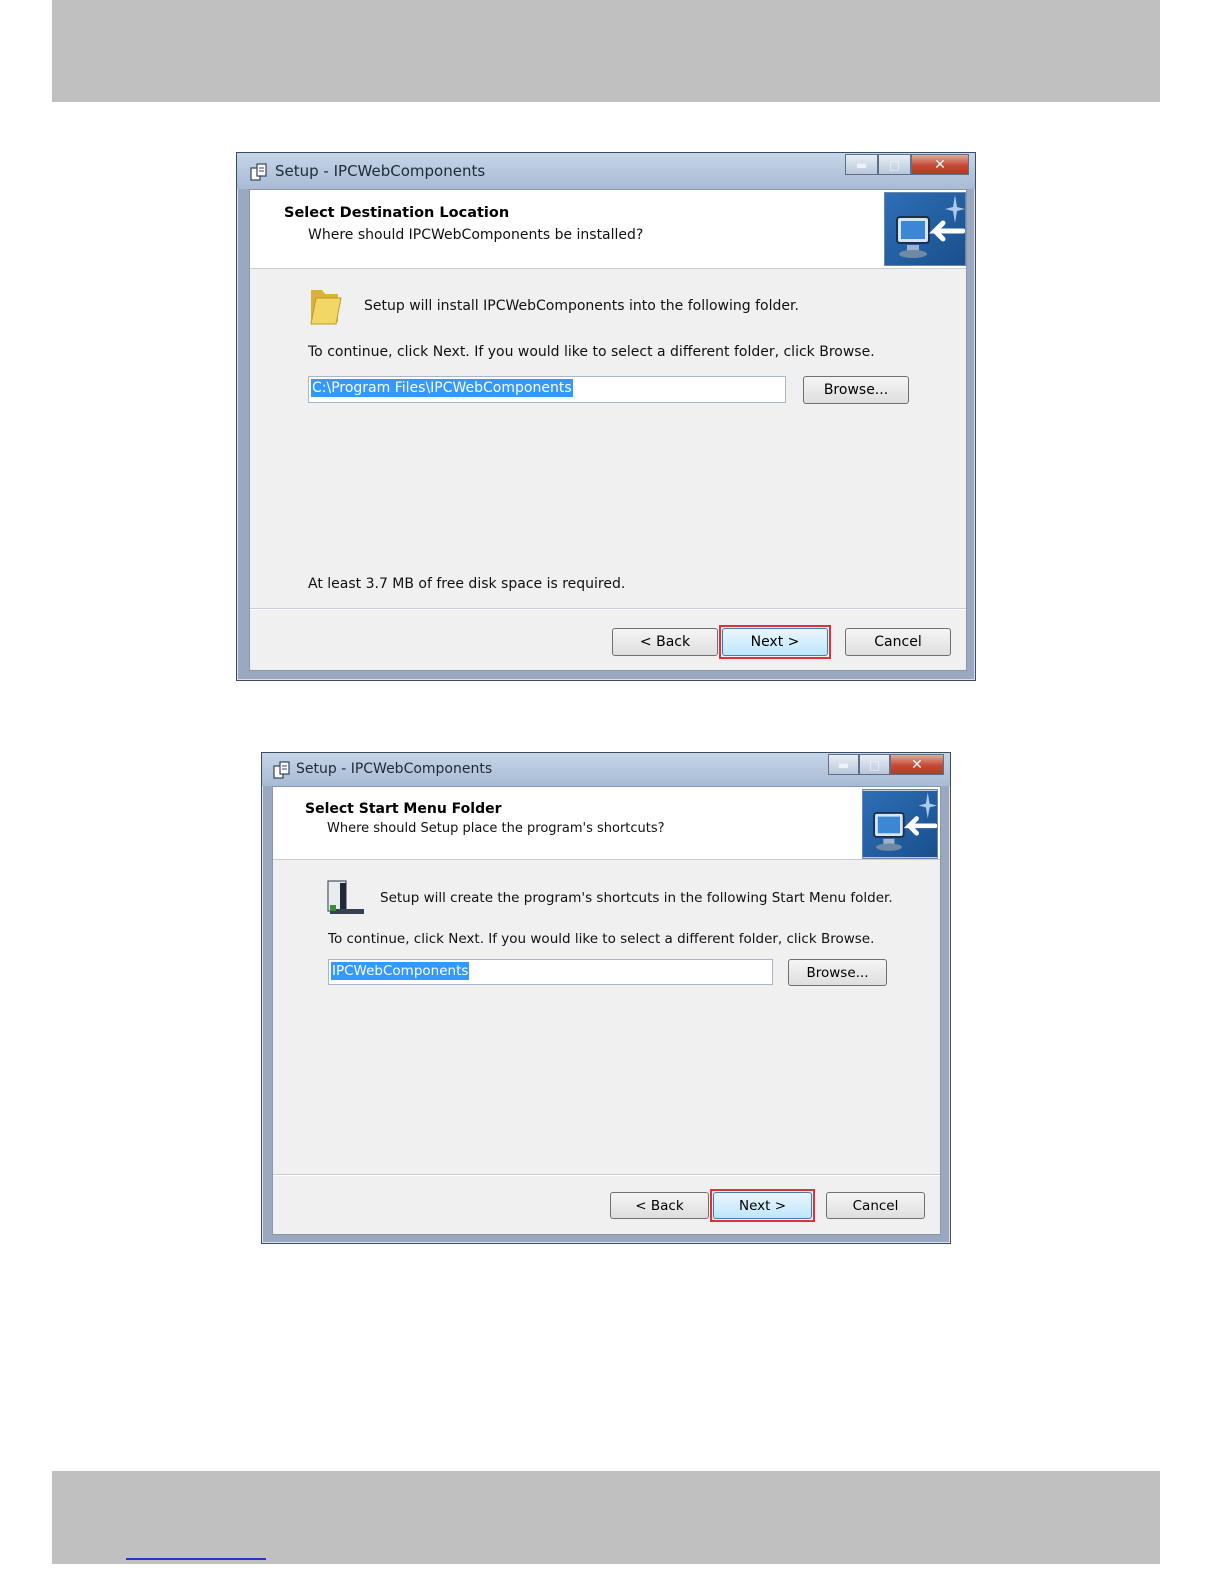 The image size is (1224, 1584). I want to click on page-heading: Select Destination Location, so click(397, 213).